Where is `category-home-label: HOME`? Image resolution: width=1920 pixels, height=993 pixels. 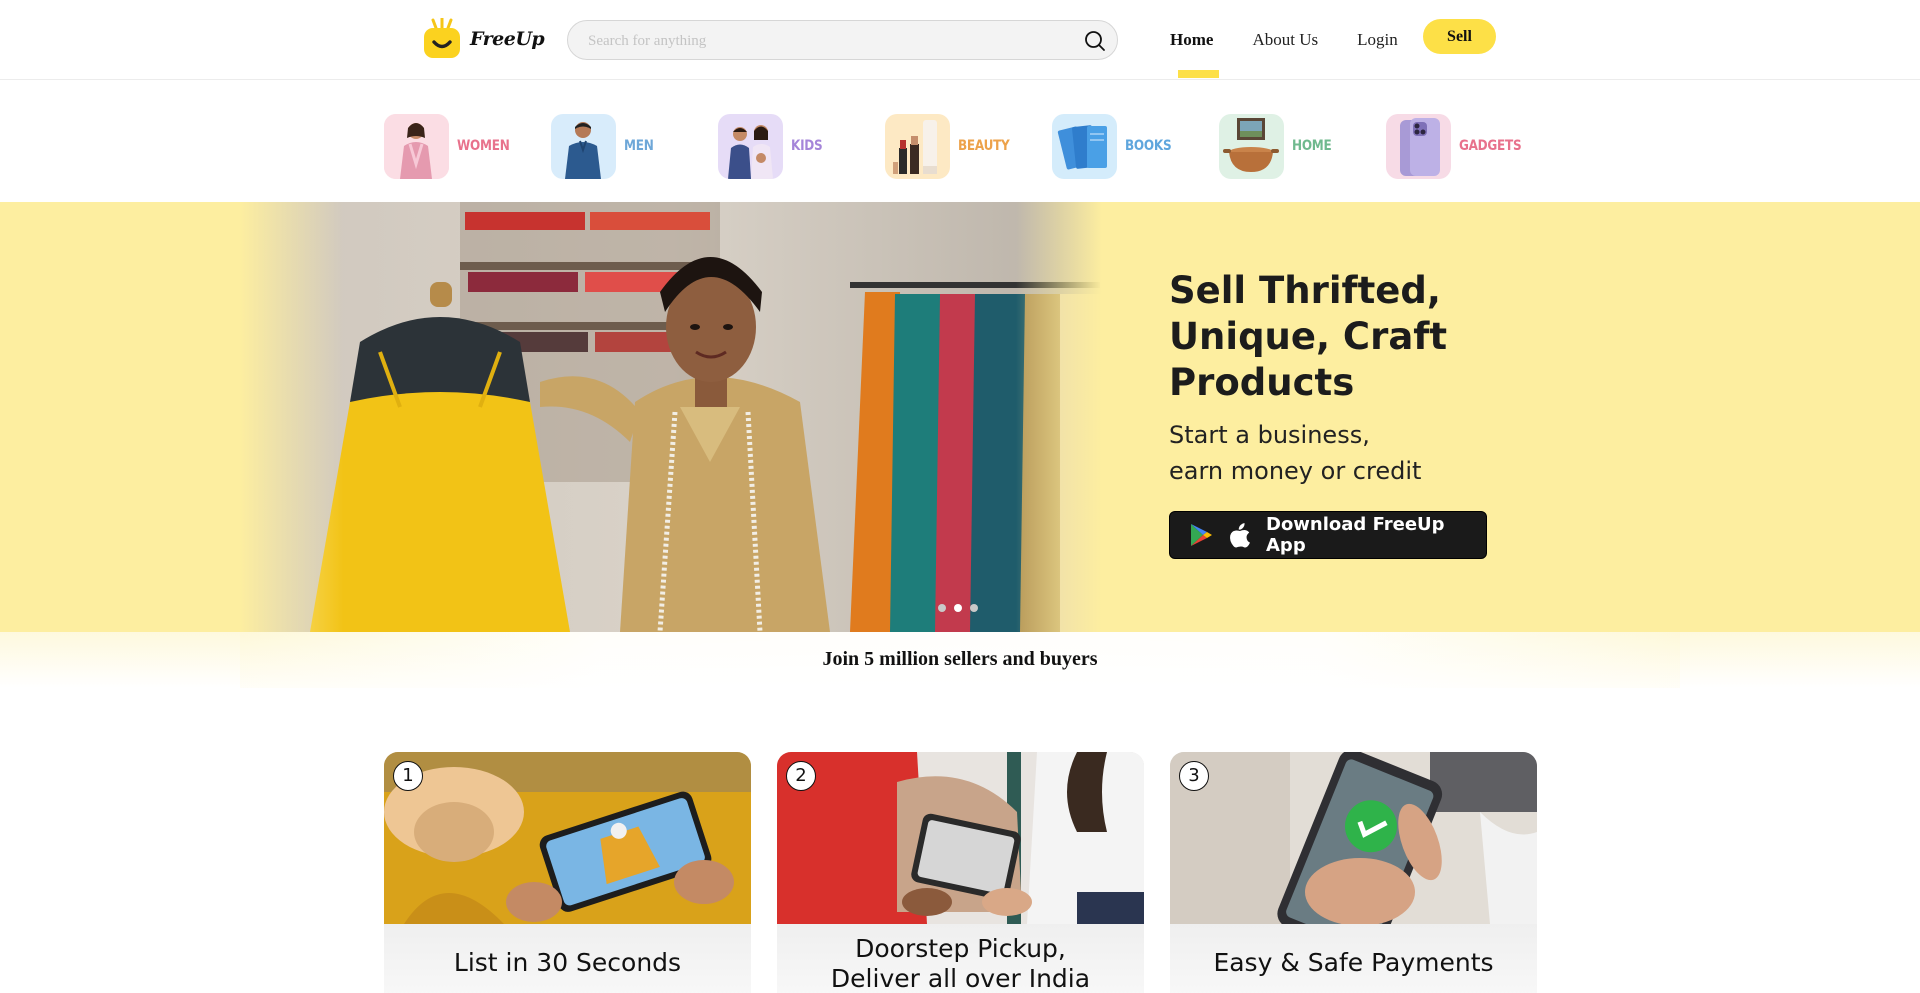
category-home-label: HOME is located at coordinates (1312, 146).